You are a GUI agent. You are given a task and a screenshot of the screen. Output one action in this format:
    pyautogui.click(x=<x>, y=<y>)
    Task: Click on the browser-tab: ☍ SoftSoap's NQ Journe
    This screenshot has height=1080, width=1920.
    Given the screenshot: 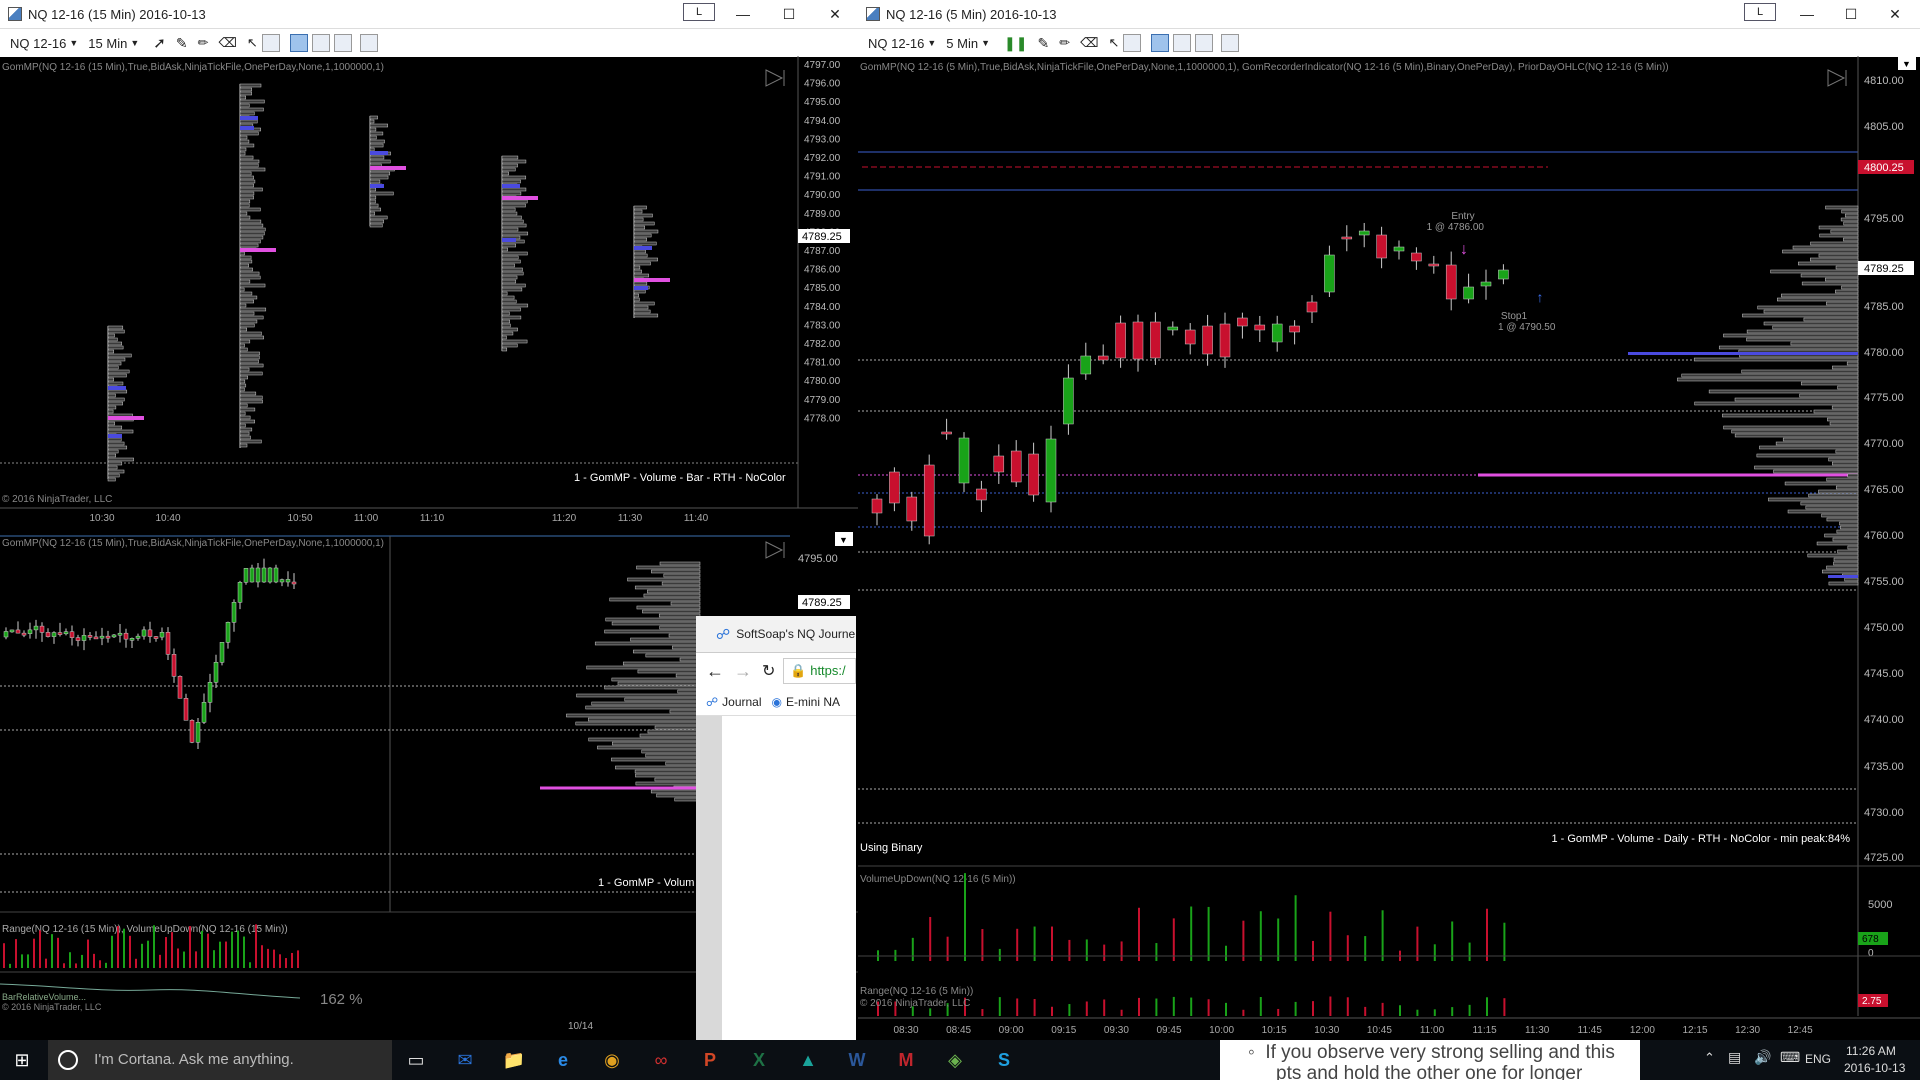 What is the action you would take?
    pyautogui.click(x=776, y=634)
    